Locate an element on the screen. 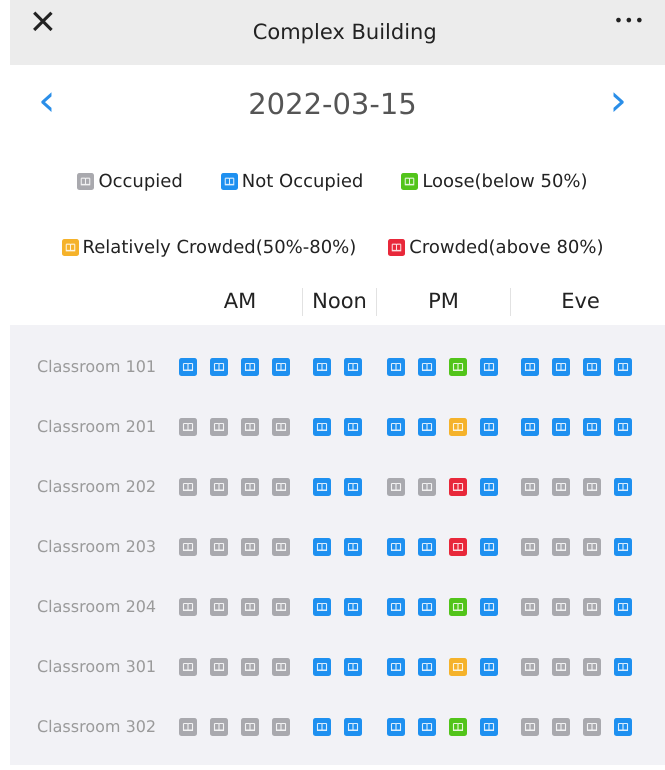  legend-label: Occupied is located at coordinates (140, 182).